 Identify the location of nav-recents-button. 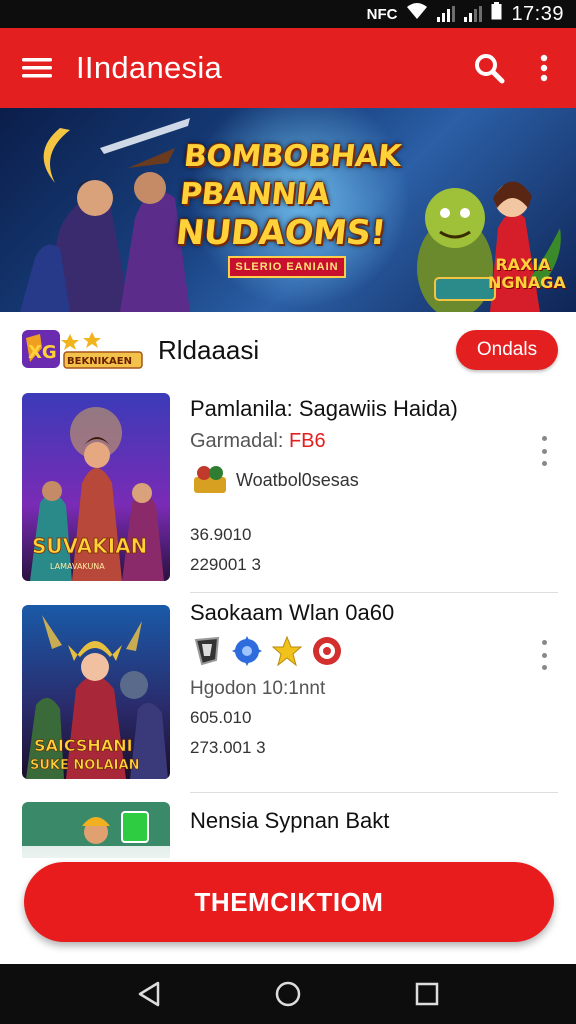
(427, 994).